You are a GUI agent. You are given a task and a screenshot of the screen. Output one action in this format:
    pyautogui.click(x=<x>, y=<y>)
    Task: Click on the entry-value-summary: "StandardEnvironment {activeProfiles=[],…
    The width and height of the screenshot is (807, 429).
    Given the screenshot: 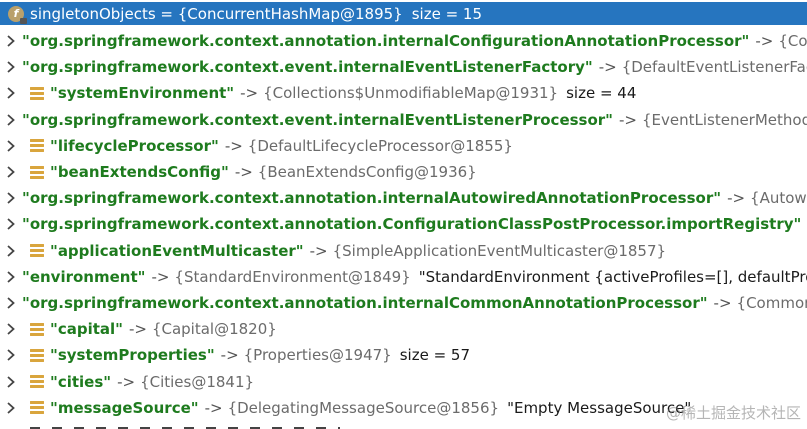 What is the action you would take?
    pyautogui.click(x=612, y=276)
    